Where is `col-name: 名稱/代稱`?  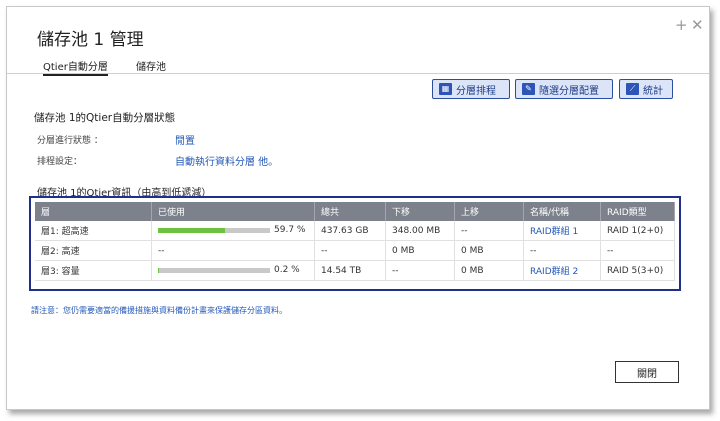
col-name: 名稱/代稱 is located at coordinates (562, 211).